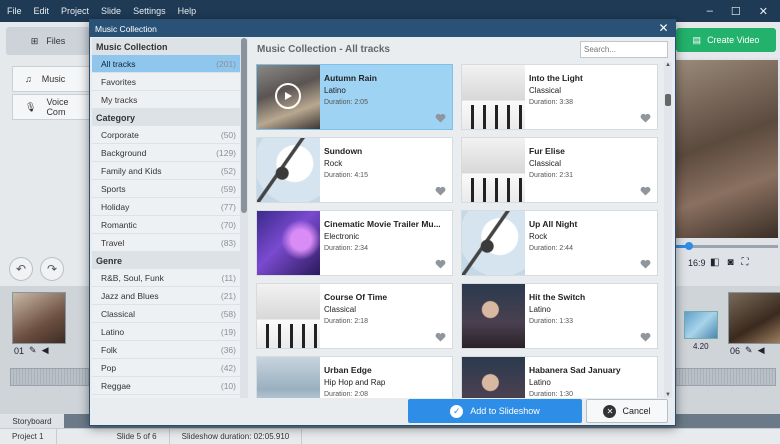  I want to click on create-video-button: ▤ Create Video, so click(726, 40).